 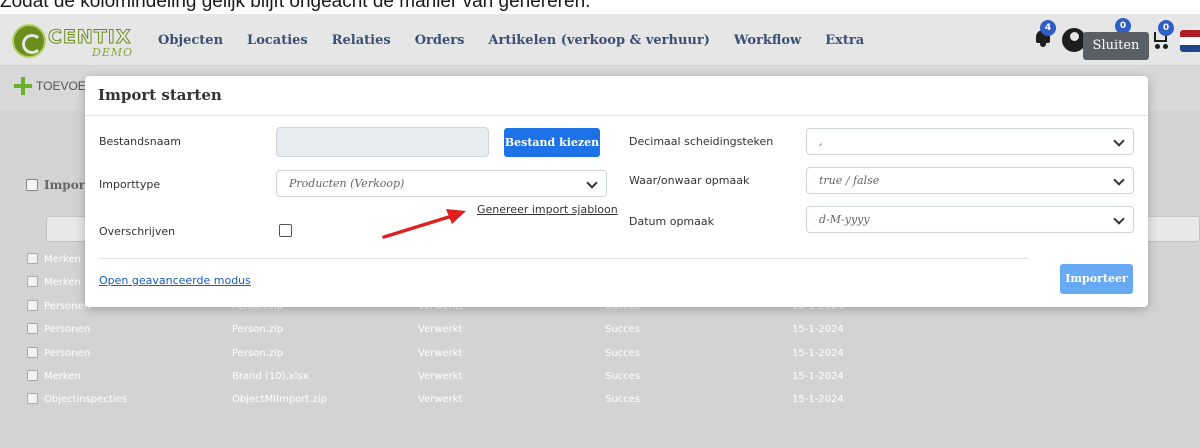 What do you see at coordinates (90, 37) in the screenshot?
I see `brand-name: CENTIX` at bounding box center [90, 37].